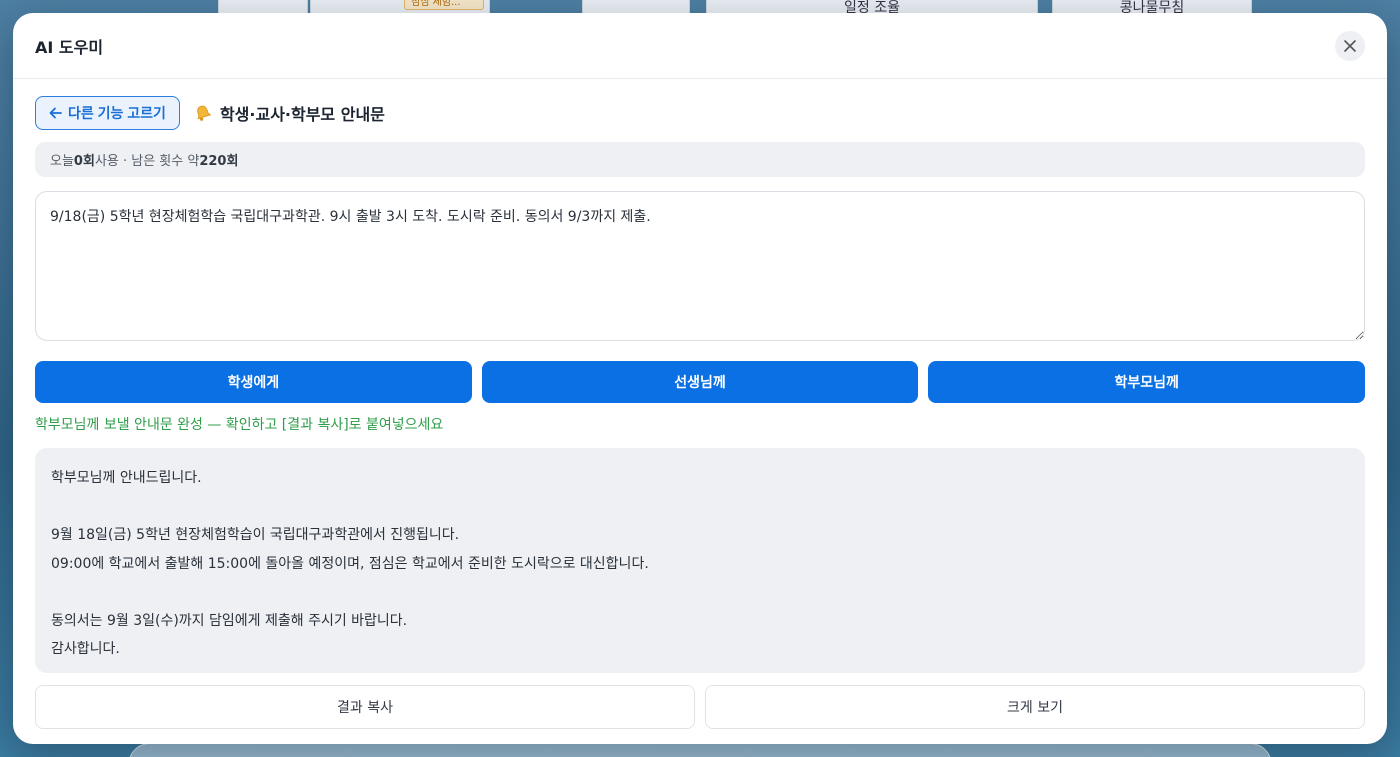 This screenshot has width=1400, height=757. I want to click on arrow-left-icon, so click(55, 113).